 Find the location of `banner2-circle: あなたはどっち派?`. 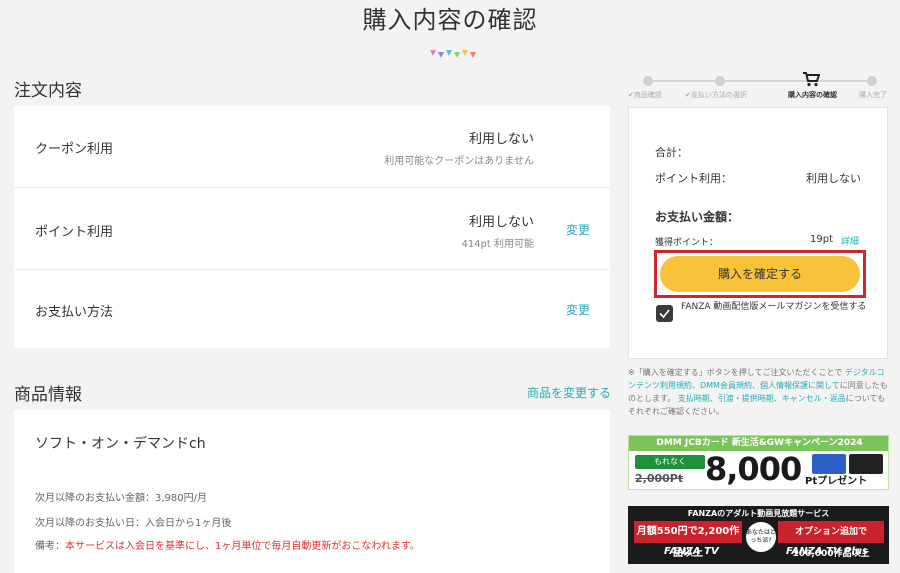

banner2-circle: あなたはどっち派? is located at coordinates (761, 537).